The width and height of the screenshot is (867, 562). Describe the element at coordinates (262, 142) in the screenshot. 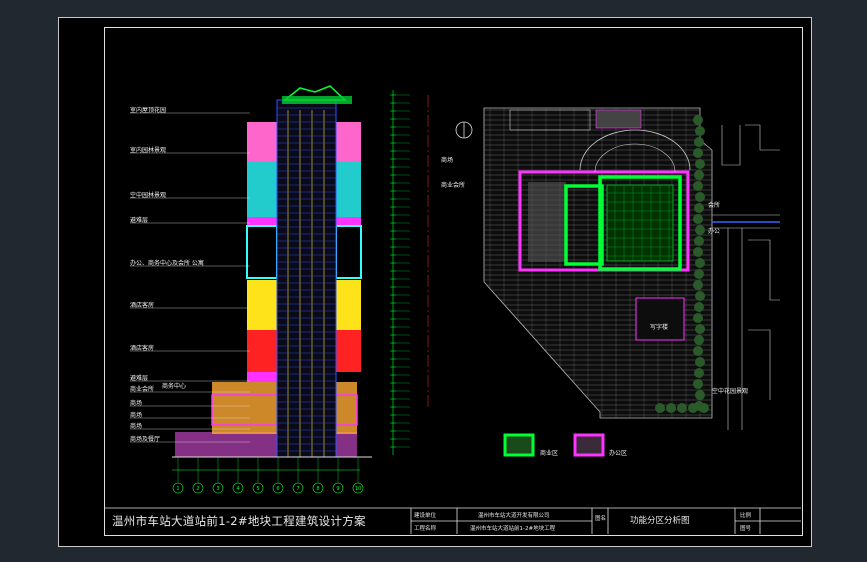

I see `tower-zone-roof` at that location.